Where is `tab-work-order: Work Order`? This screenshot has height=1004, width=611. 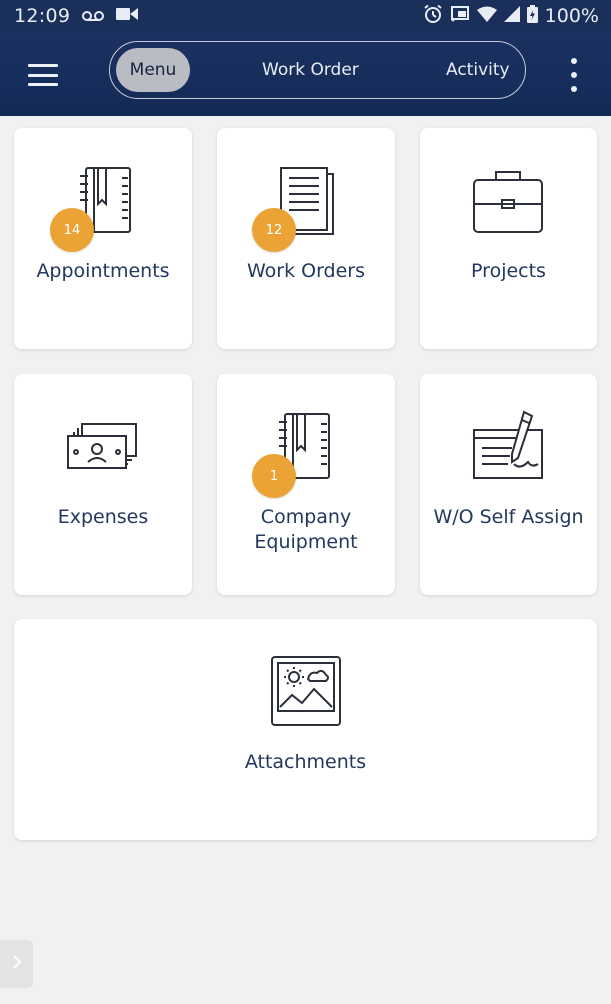 tab-work-order: Work Order is located at coordinates (310, 69).